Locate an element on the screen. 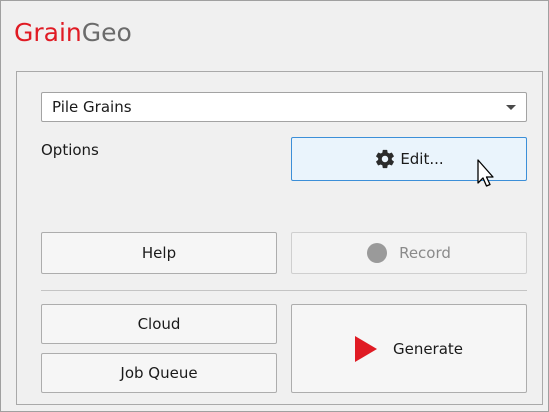 The height and width of the screenshot is (412, 549). app-title: GrainGeo is located at coordinates (73, 33).